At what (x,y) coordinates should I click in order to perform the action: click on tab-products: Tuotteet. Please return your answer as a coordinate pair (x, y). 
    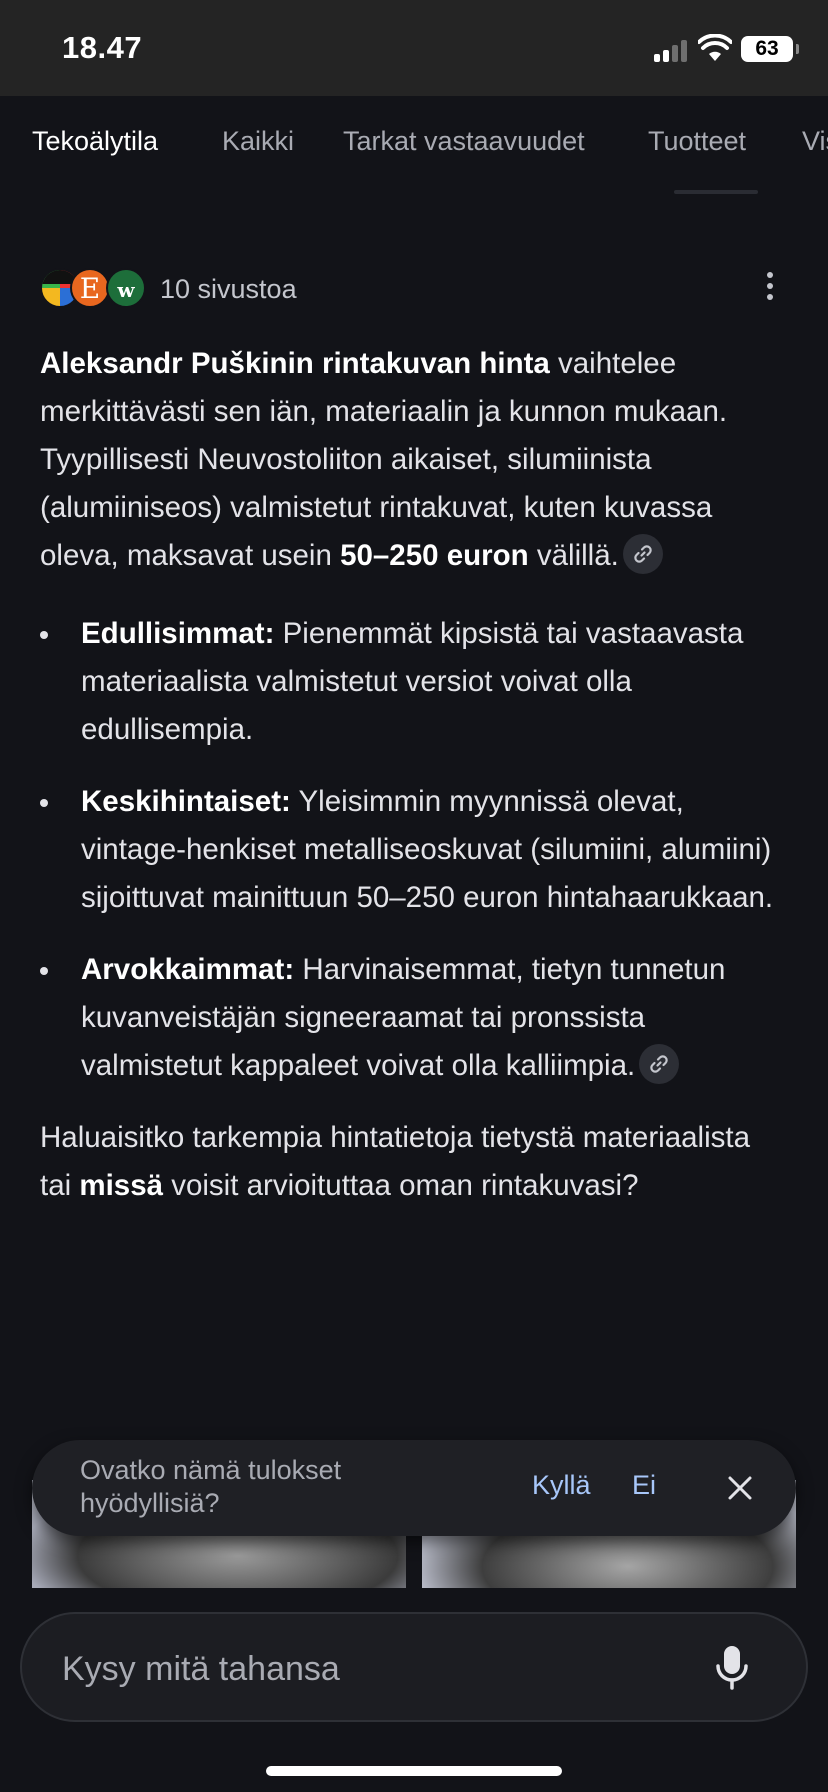
    Looking at the image, I should click on (697, 141).